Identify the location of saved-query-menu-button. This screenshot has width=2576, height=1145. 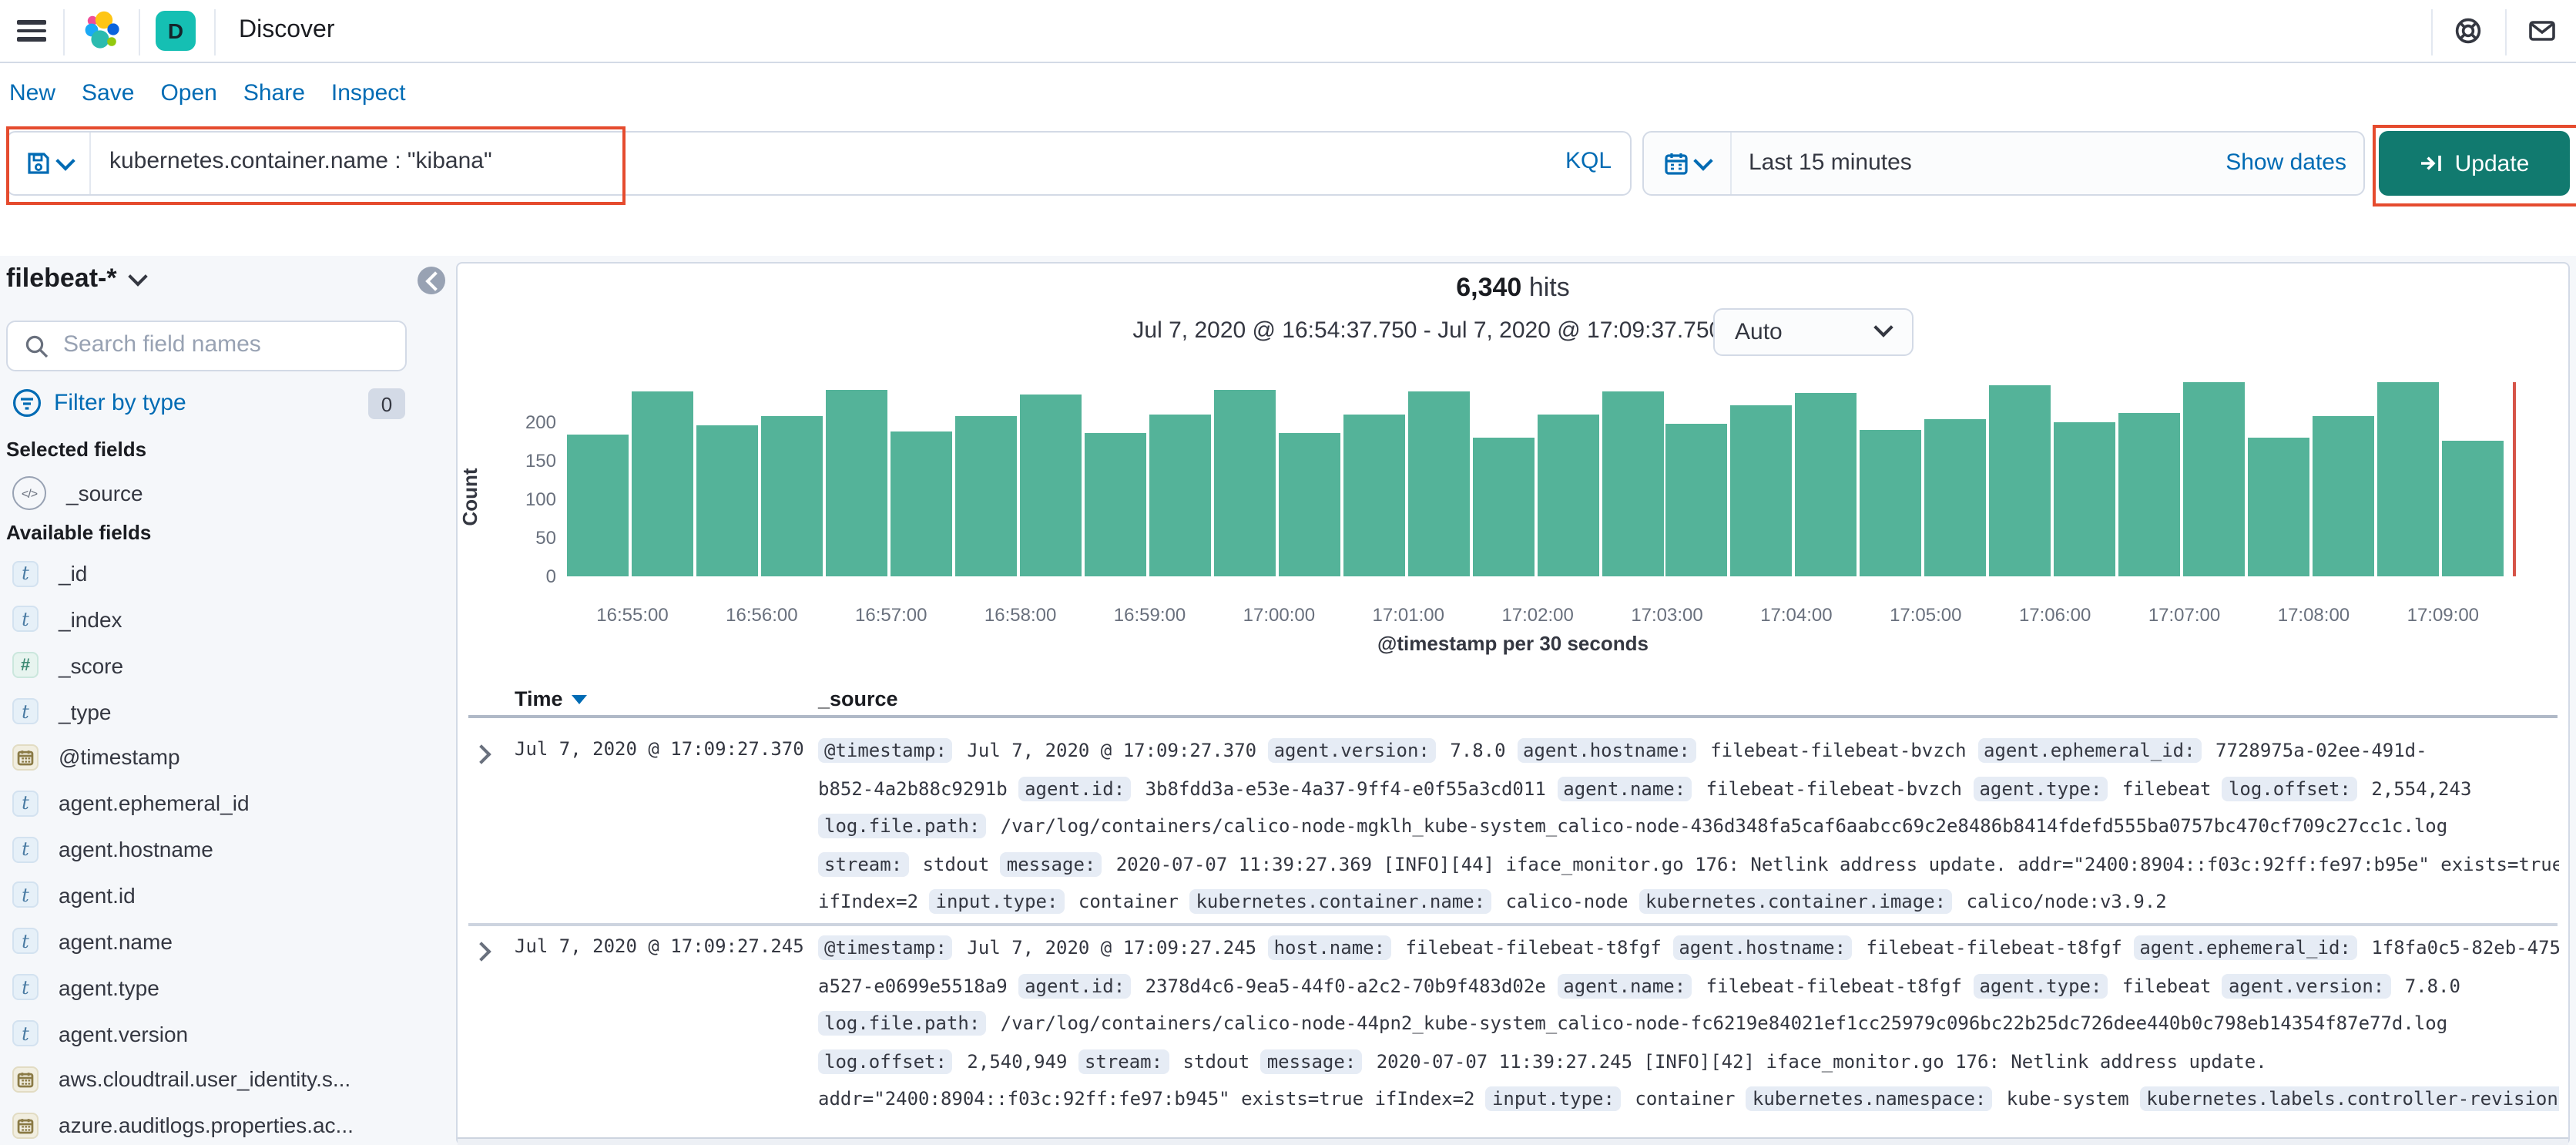
(49, 163).